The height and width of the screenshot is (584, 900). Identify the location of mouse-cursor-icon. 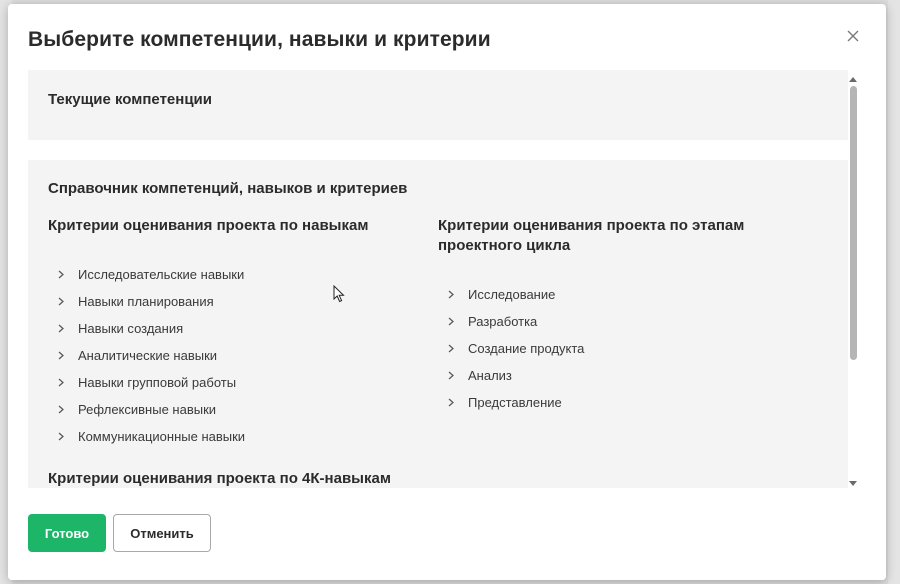
(339, 294).